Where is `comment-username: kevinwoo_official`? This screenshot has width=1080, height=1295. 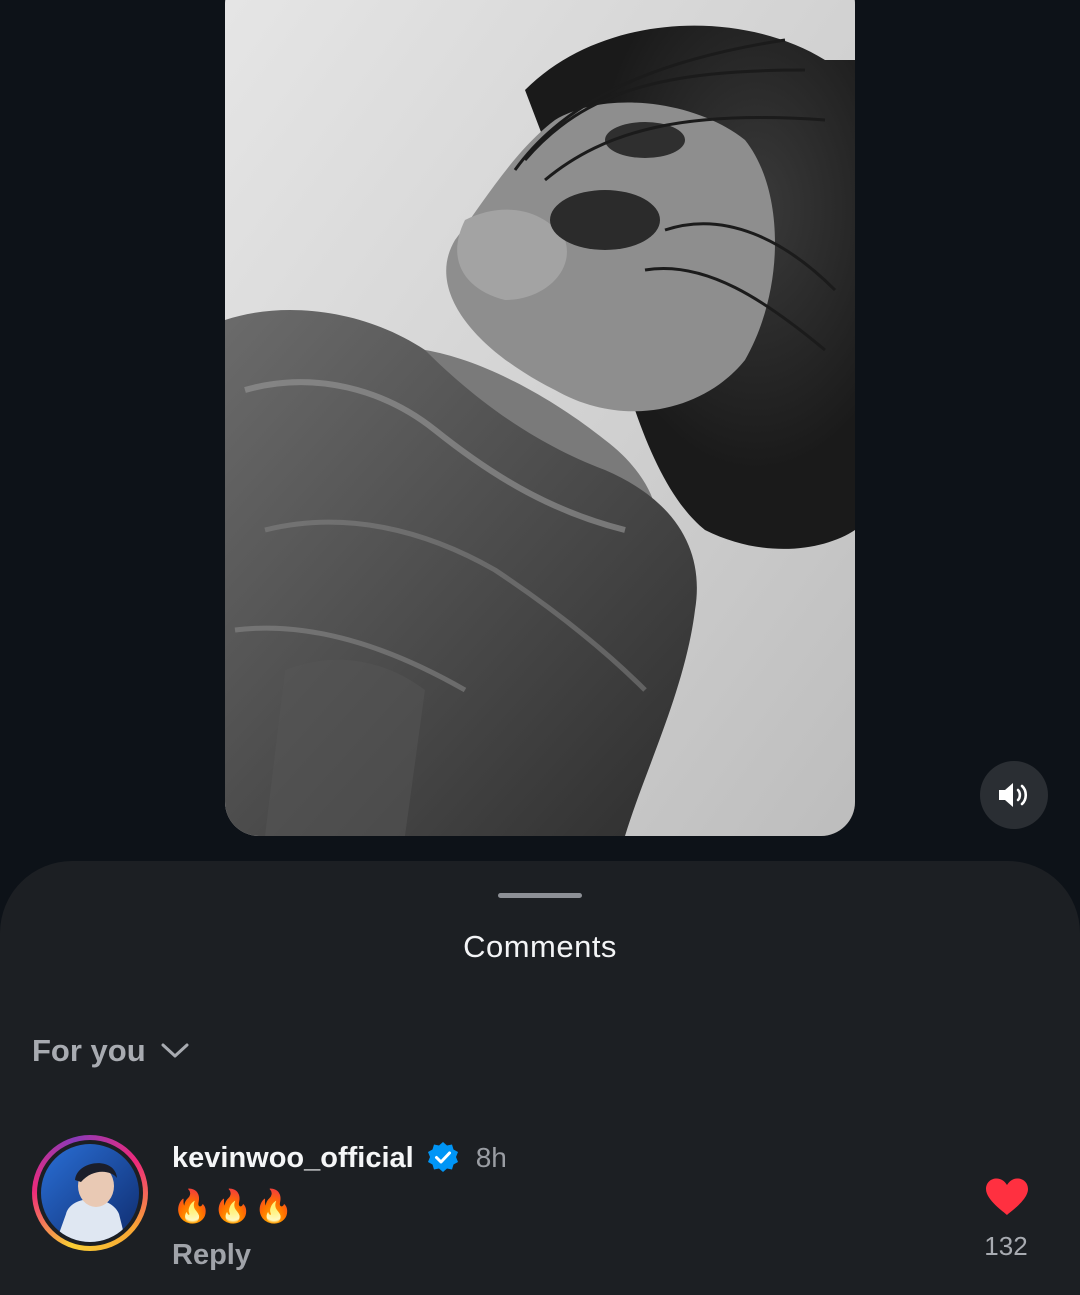 comment-username: kevinwoo_official is located at coordinates (293, 1158).